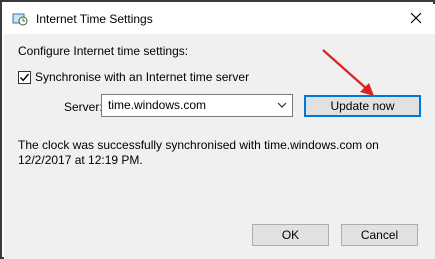  I want to click on server-dropdown: time.windows.com, so click(197, 105).